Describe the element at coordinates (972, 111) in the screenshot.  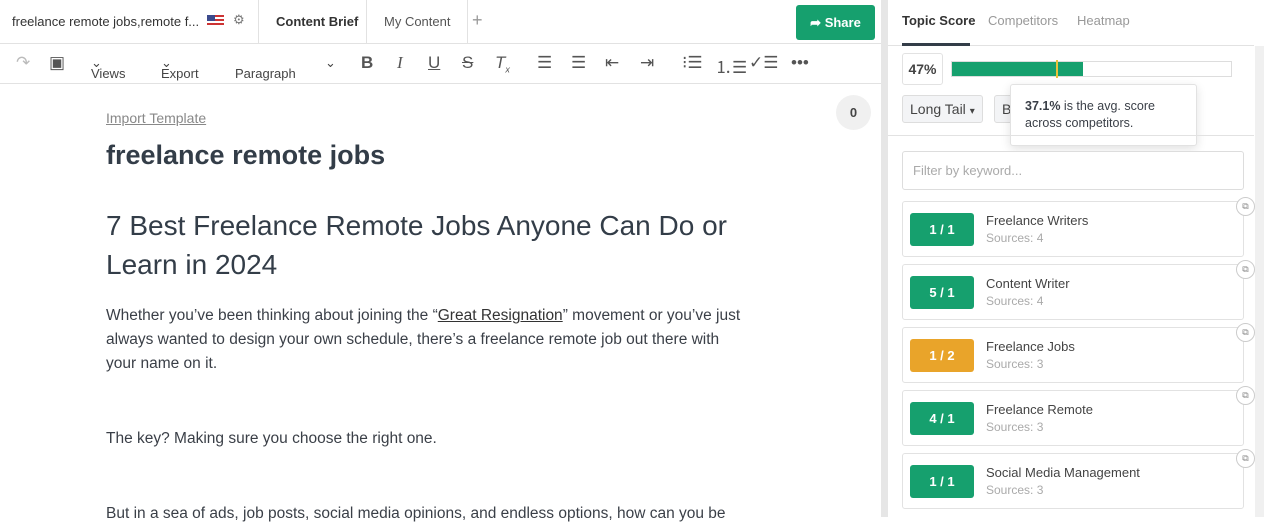
I see `chevron-down-icon: ▾` at that location.